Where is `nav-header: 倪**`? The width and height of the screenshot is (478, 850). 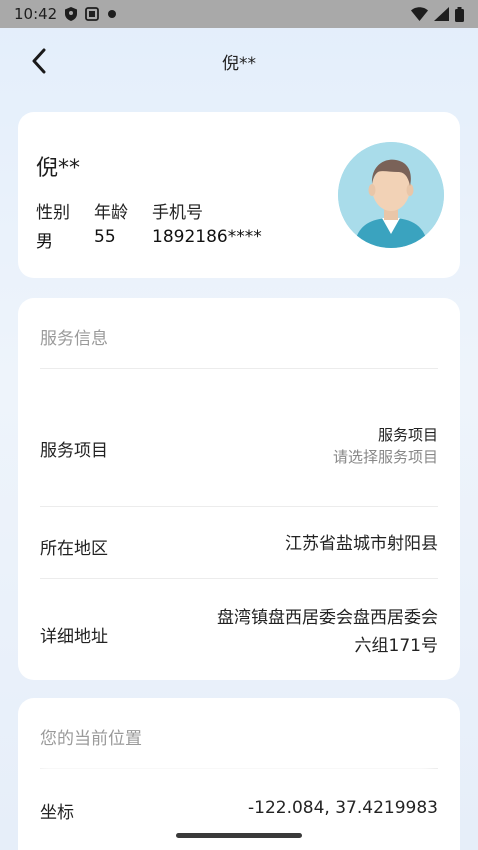
nav-header: 倪** is located at coordinates (239, 61).